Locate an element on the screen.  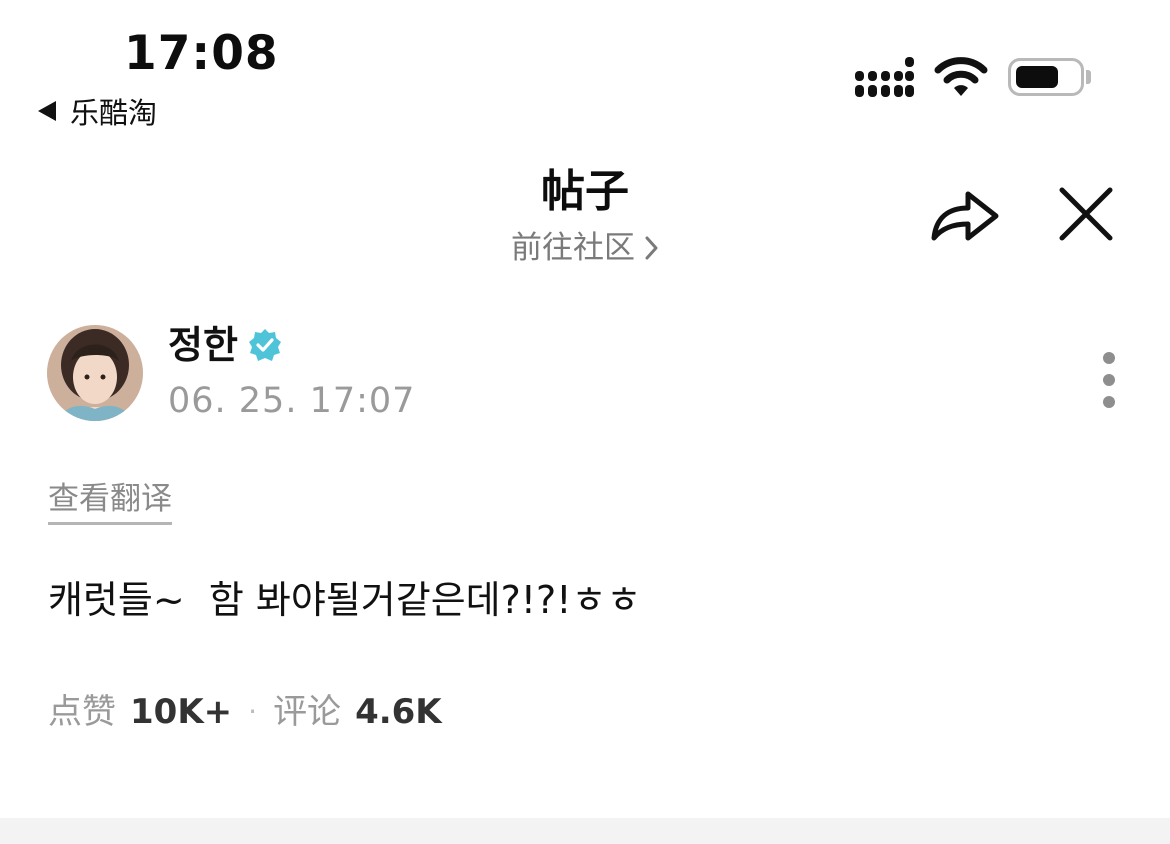
avatar-image is located at coordinates (95, 373).